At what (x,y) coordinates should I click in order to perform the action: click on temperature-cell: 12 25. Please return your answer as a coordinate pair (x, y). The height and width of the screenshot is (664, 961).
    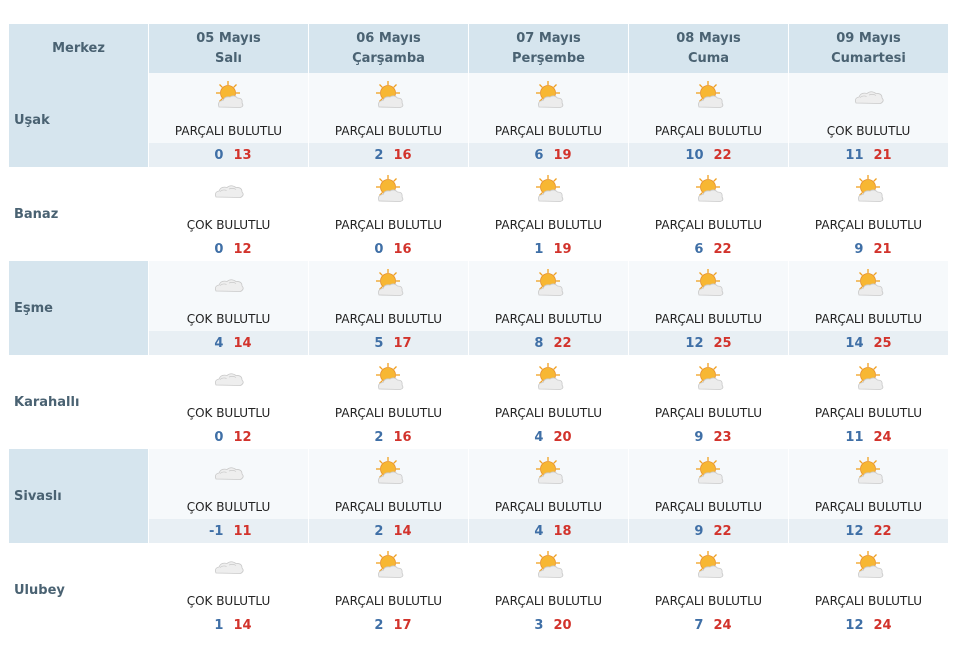
    Looking at the image, I should click on (708, 343).